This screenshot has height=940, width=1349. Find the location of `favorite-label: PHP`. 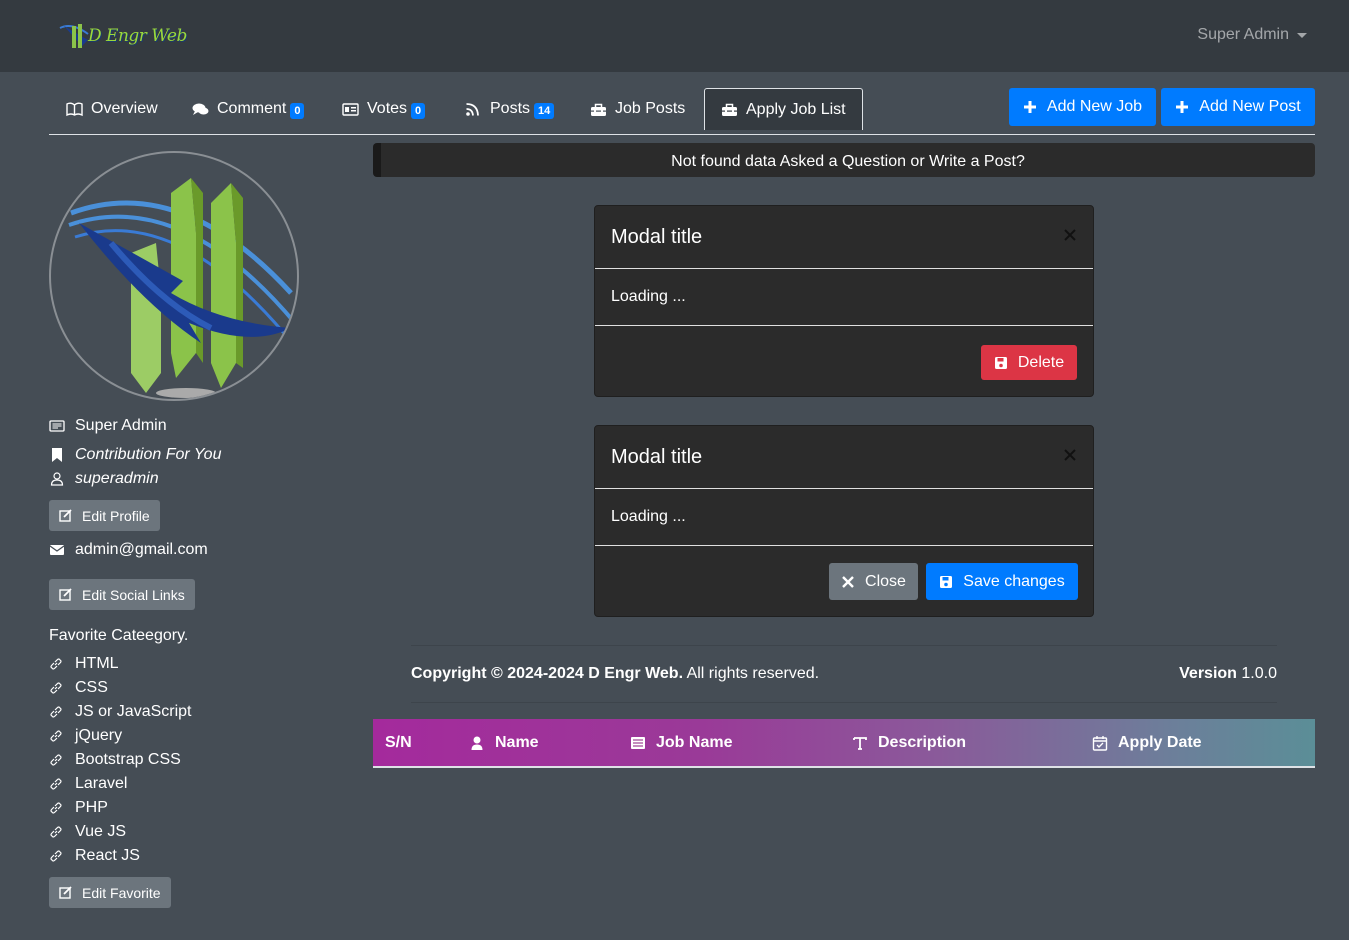

favorite-label: PHP is located at coordinates (91, 807).